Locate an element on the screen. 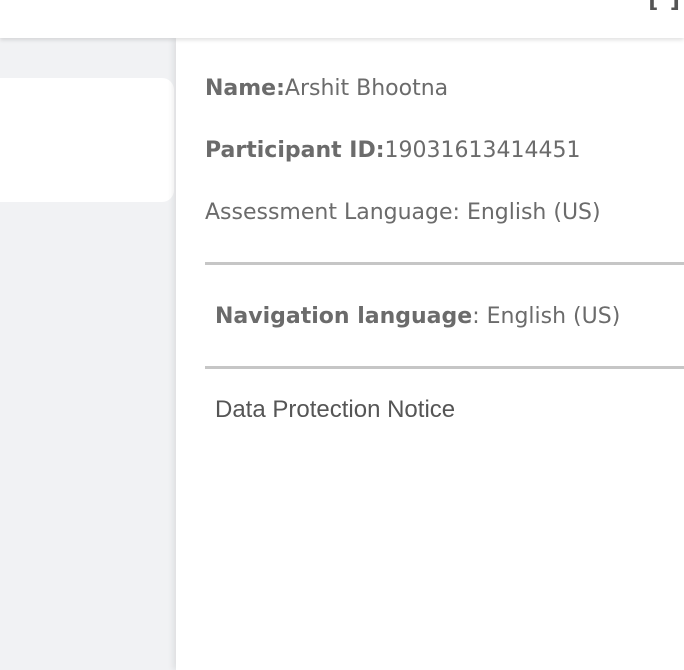  navigation-language: Navigation language: English (US) is located at coordinates (417, 316).